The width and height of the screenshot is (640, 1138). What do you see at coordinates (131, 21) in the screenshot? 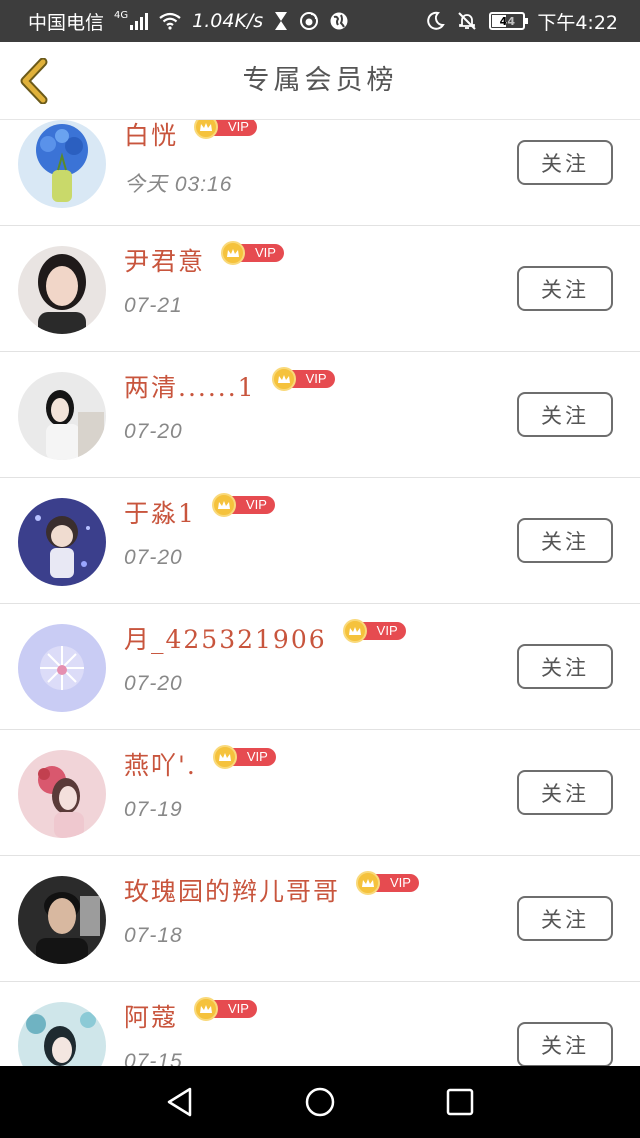
I see `signal-icon: 4G` at bounding box center [131, 21].